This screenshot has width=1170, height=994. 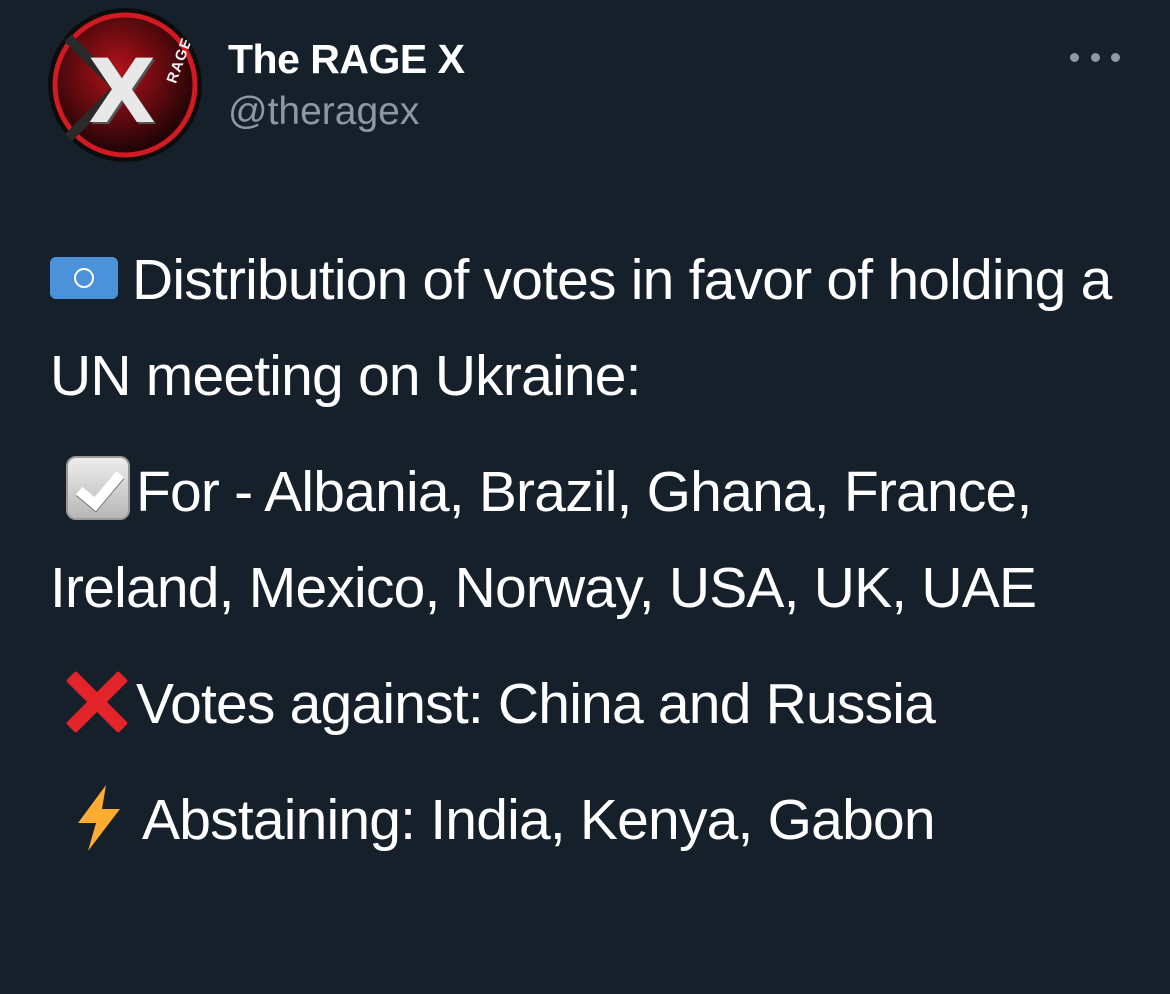 I want to click on more-options-icon, so click(x=1095, y=57).